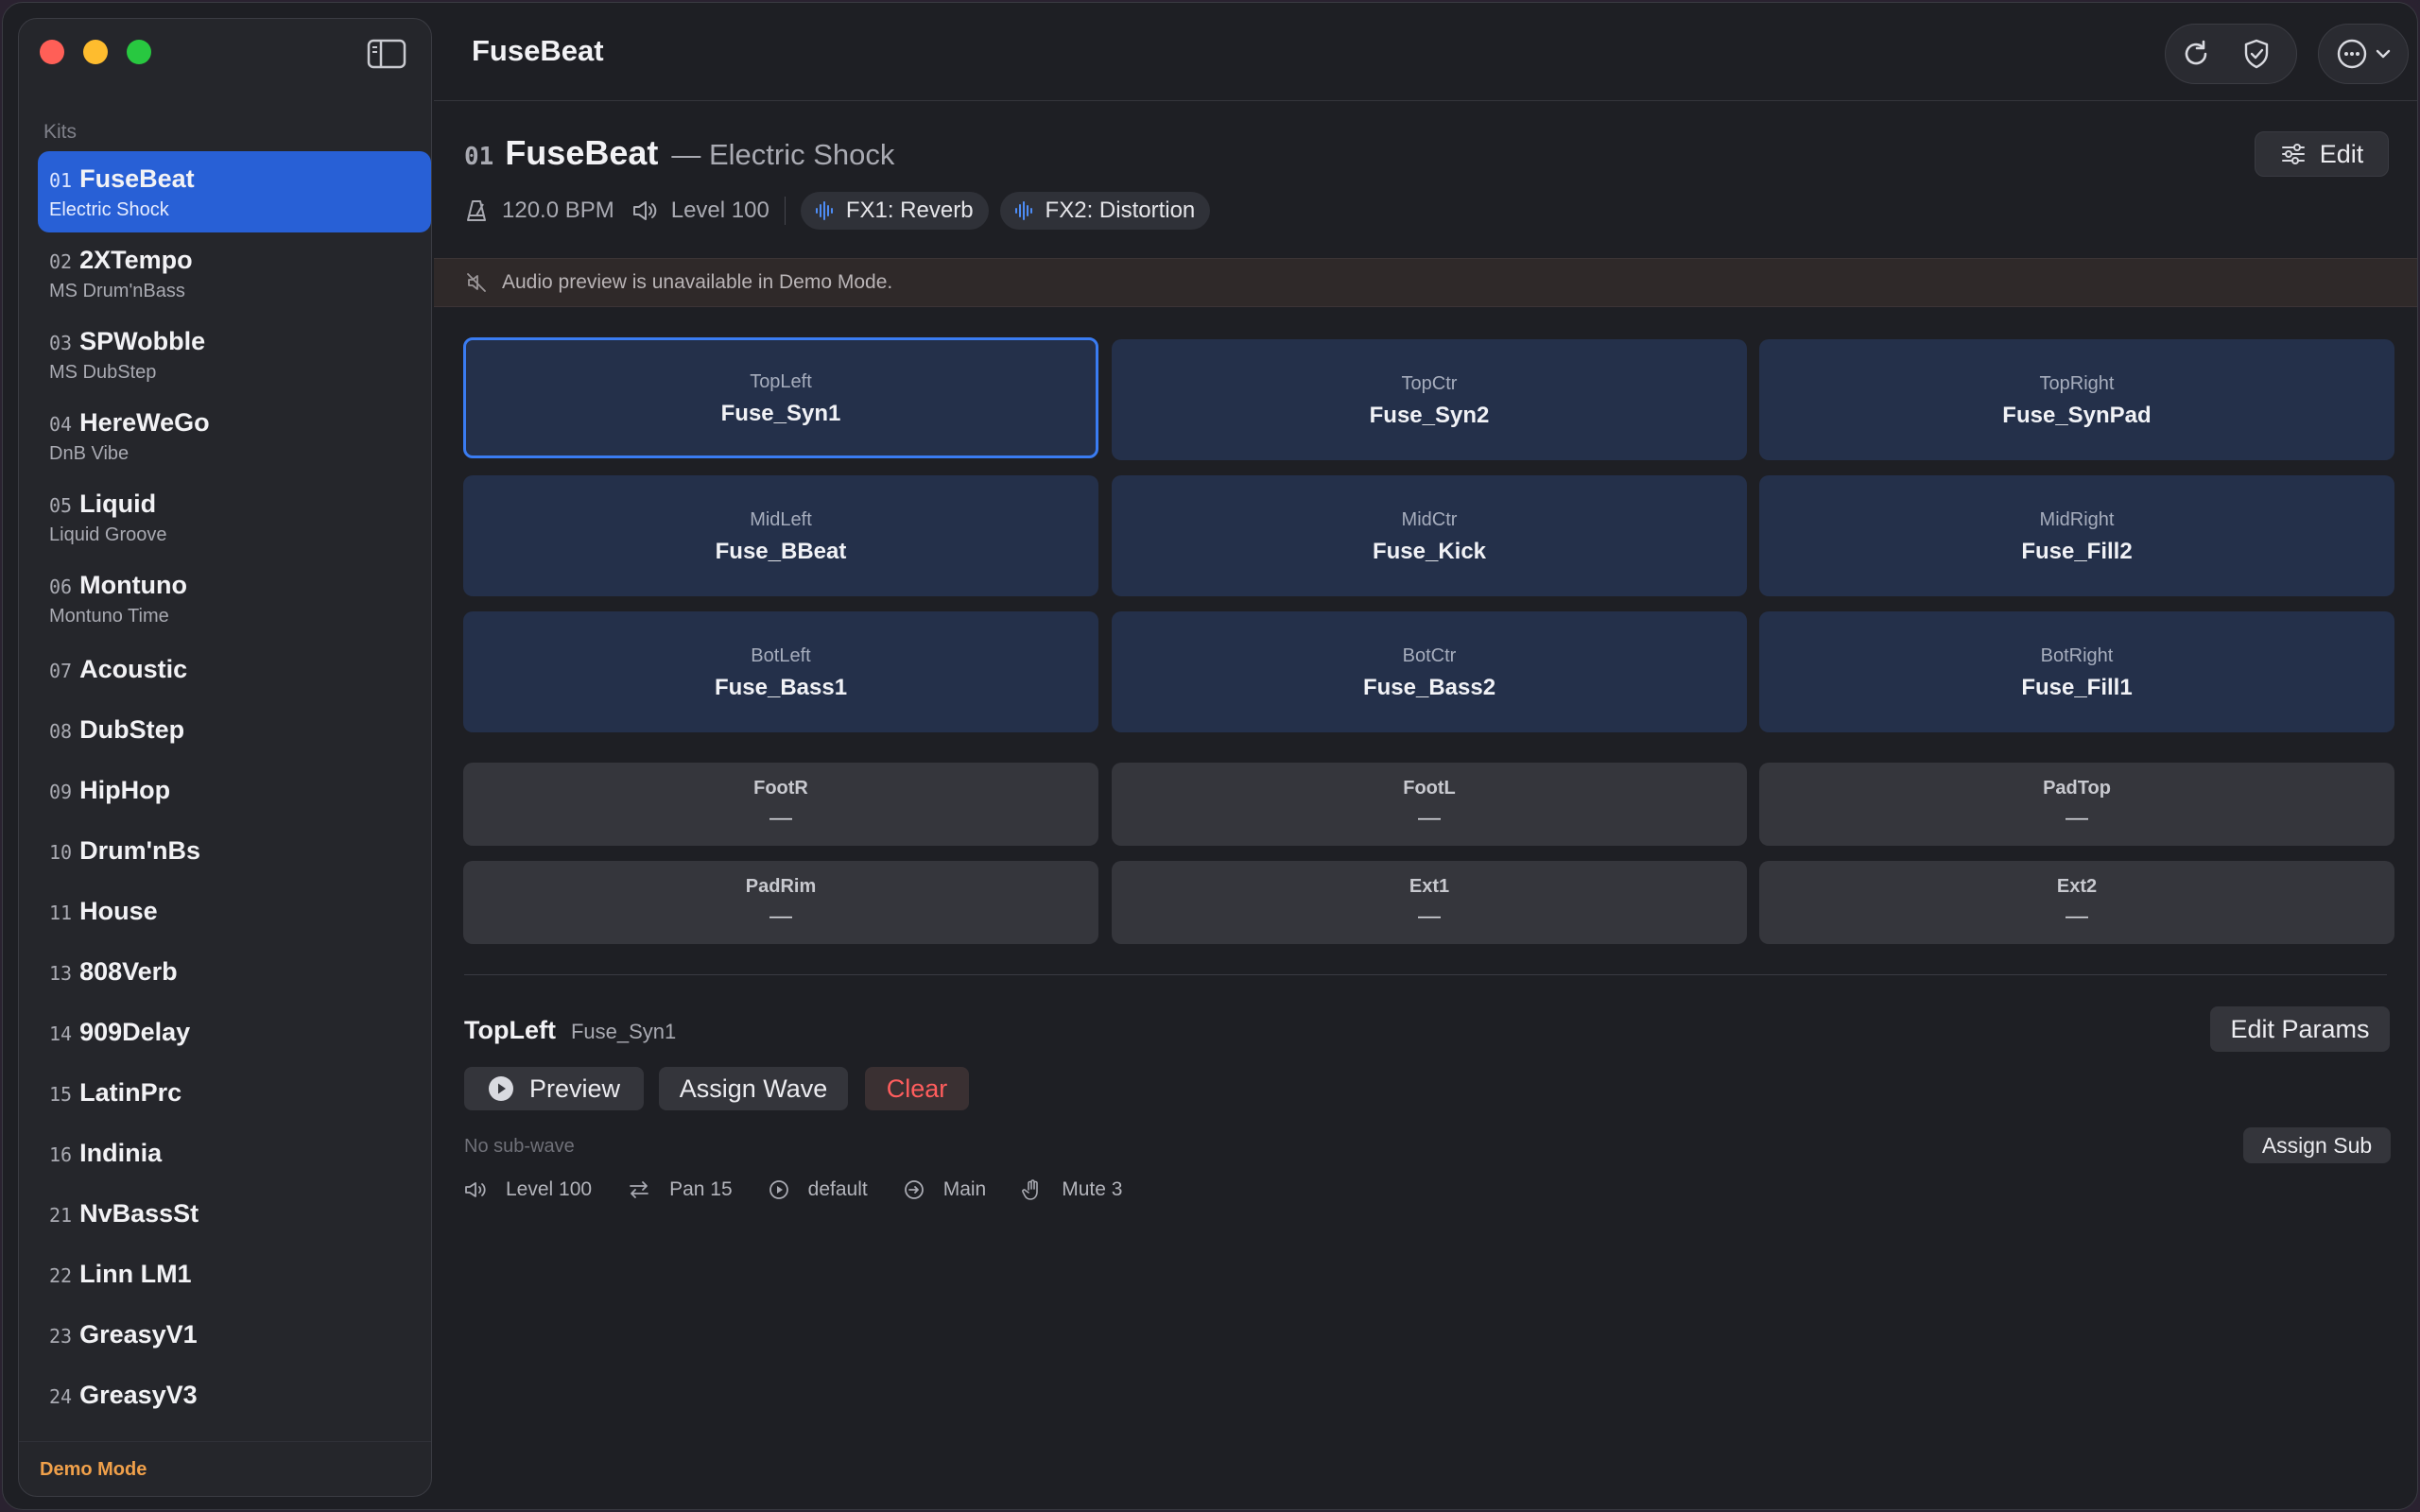 The height and width of the screenshot is (1512, 2420). I want to click on arrows-left-right-icon, so click(639, 1189).